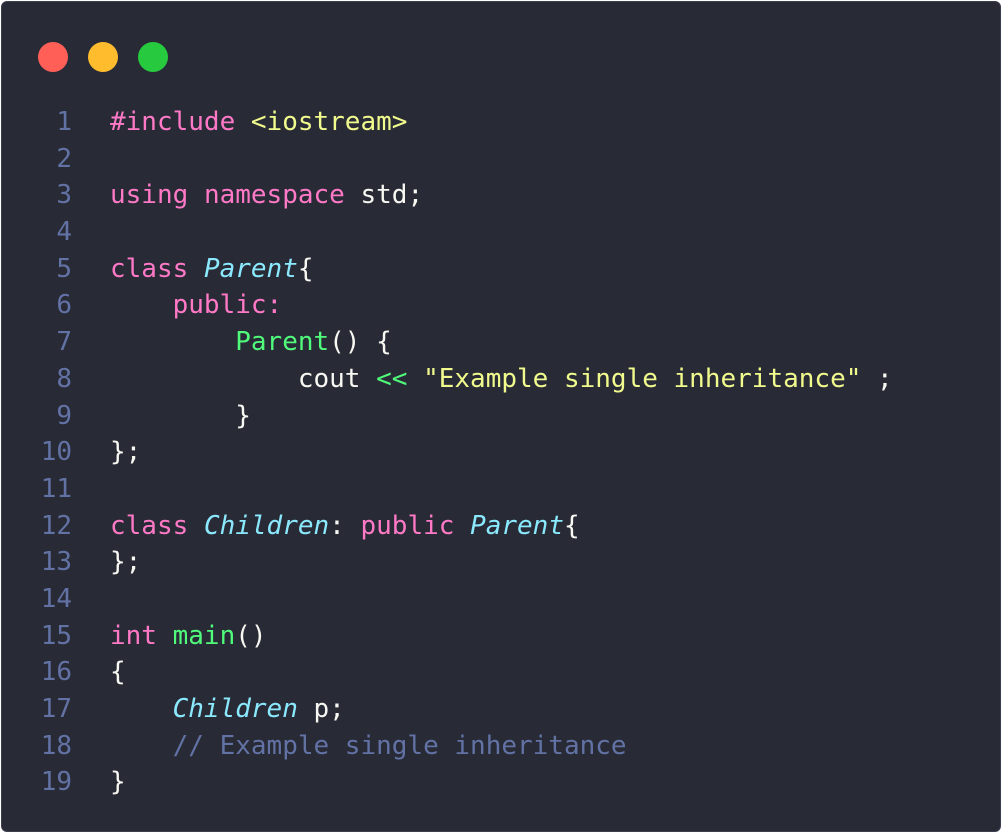  Describe the element at coordinates (502, 636) in the screenshot. I see `code-line: 15 int main()` at that location.